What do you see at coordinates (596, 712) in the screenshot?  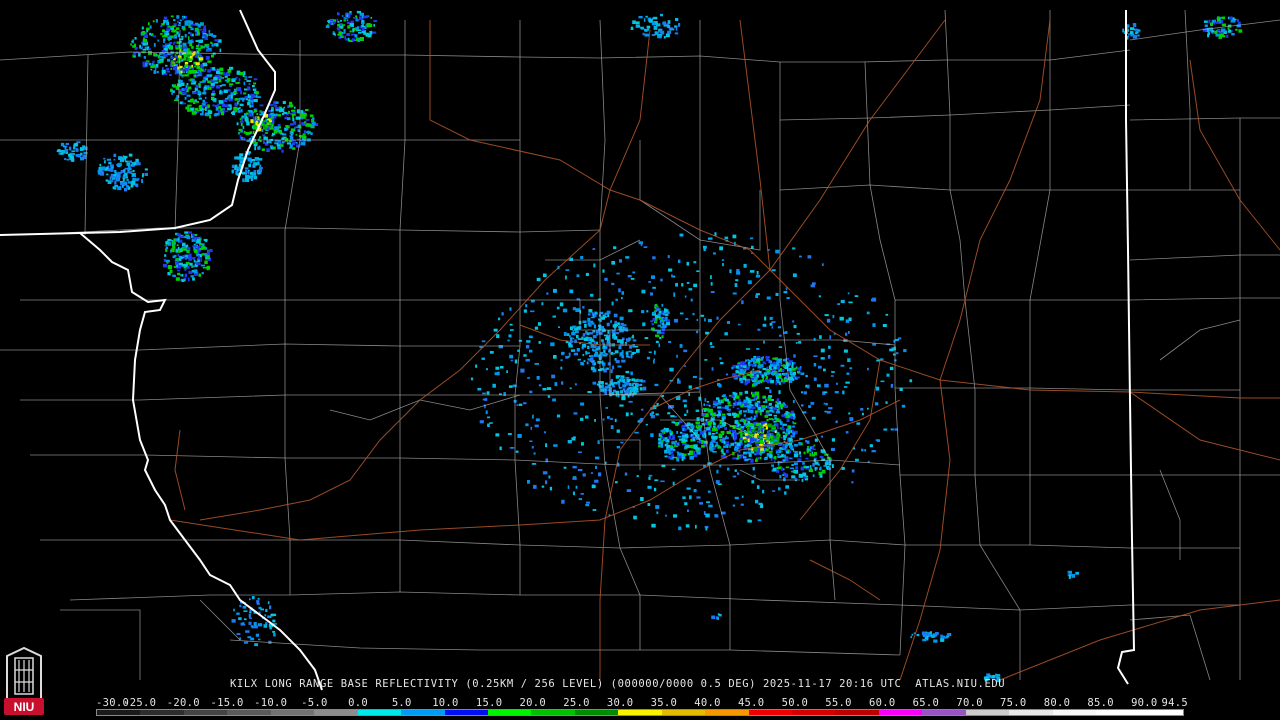 I see `legend-swatch` at bounding box center [596, 712].